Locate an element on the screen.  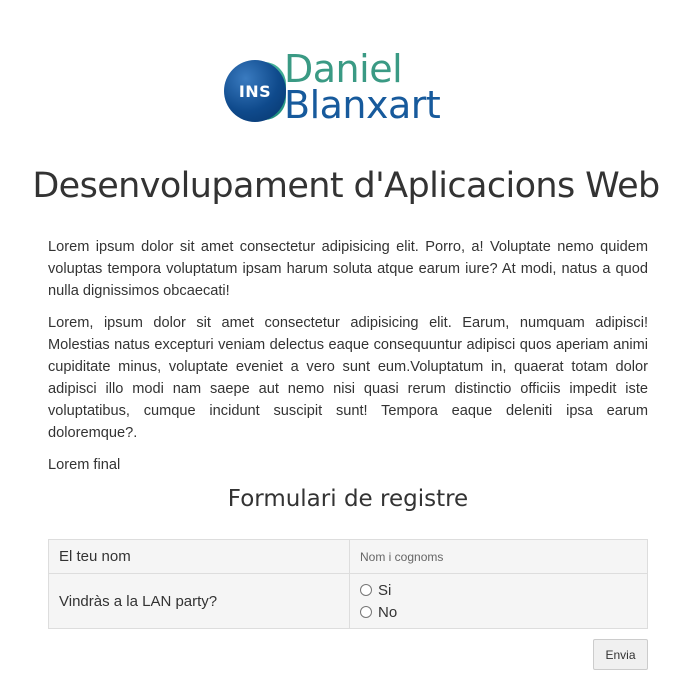
radio-no is located at coordinates (366, 612).